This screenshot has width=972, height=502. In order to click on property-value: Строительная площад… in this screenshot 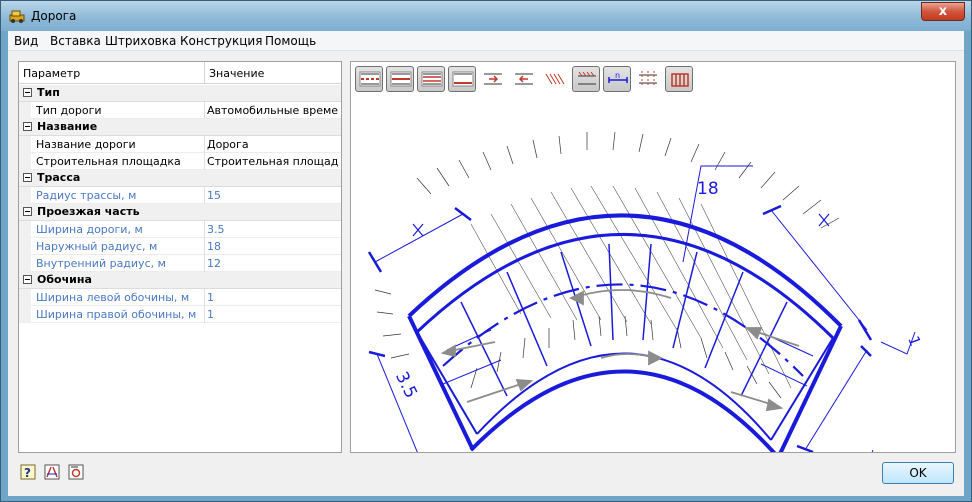, I will do `click(273, 161)`.